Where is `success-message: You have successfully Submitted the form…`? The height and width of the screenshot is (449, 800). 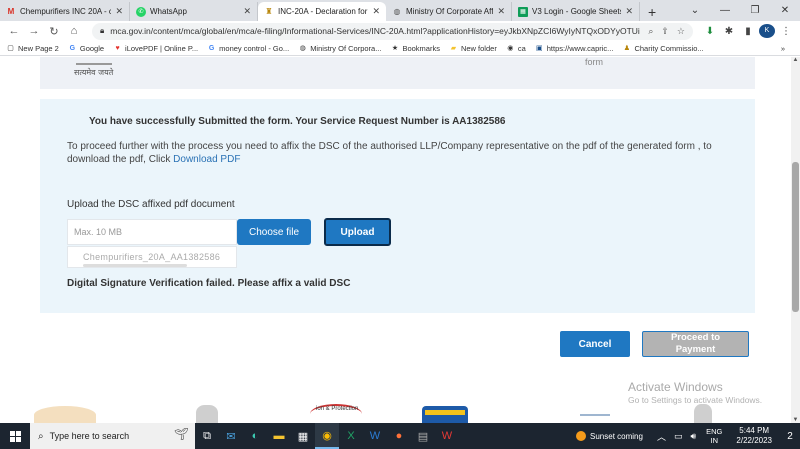
success-message: You have successfully Submitted the form… is located at coordinates (297, 121).